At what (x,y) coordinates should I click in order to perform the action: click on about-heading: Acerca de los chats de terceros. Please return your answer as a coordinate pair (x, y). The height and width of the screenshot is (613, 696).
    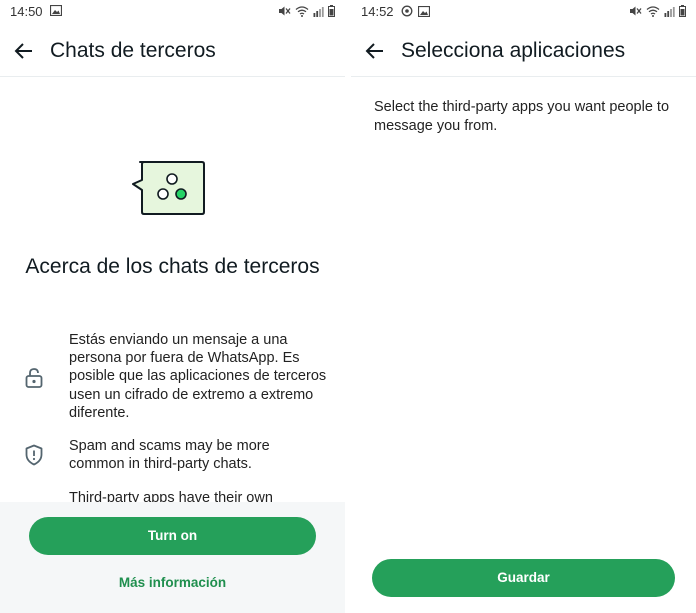
    Looking at the image, I should click on (172, 266).